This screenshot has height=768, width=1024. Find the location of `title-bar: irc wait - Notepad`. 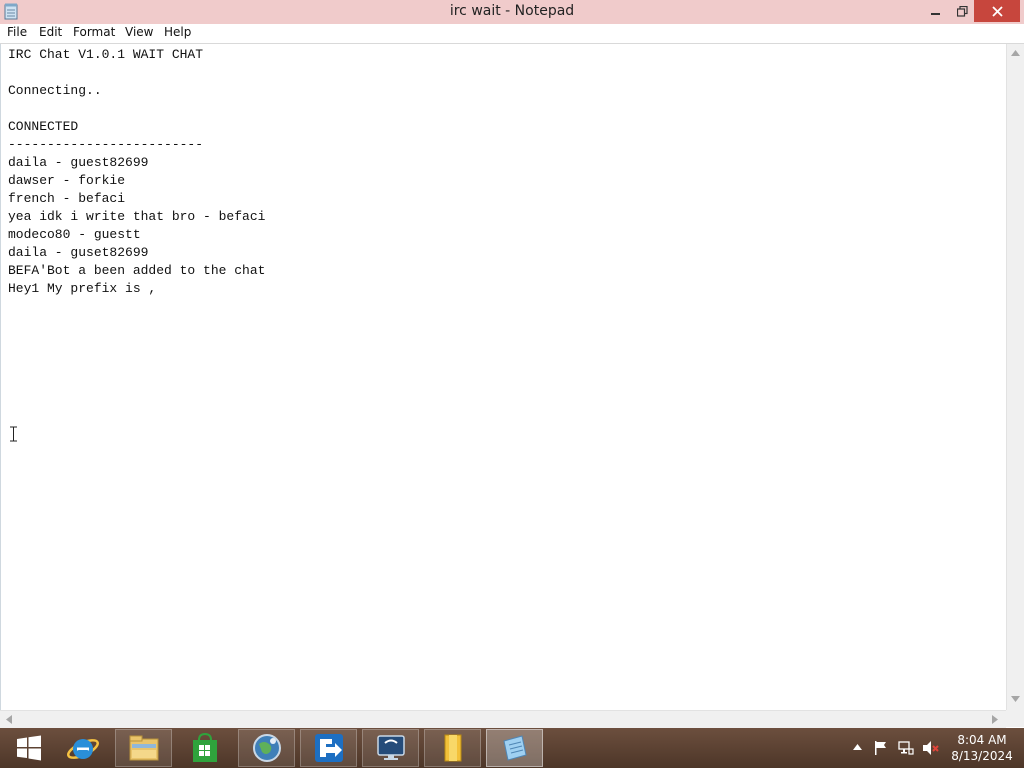

title-bar: irc wait - Notepad is located at coordinates (512, 12).